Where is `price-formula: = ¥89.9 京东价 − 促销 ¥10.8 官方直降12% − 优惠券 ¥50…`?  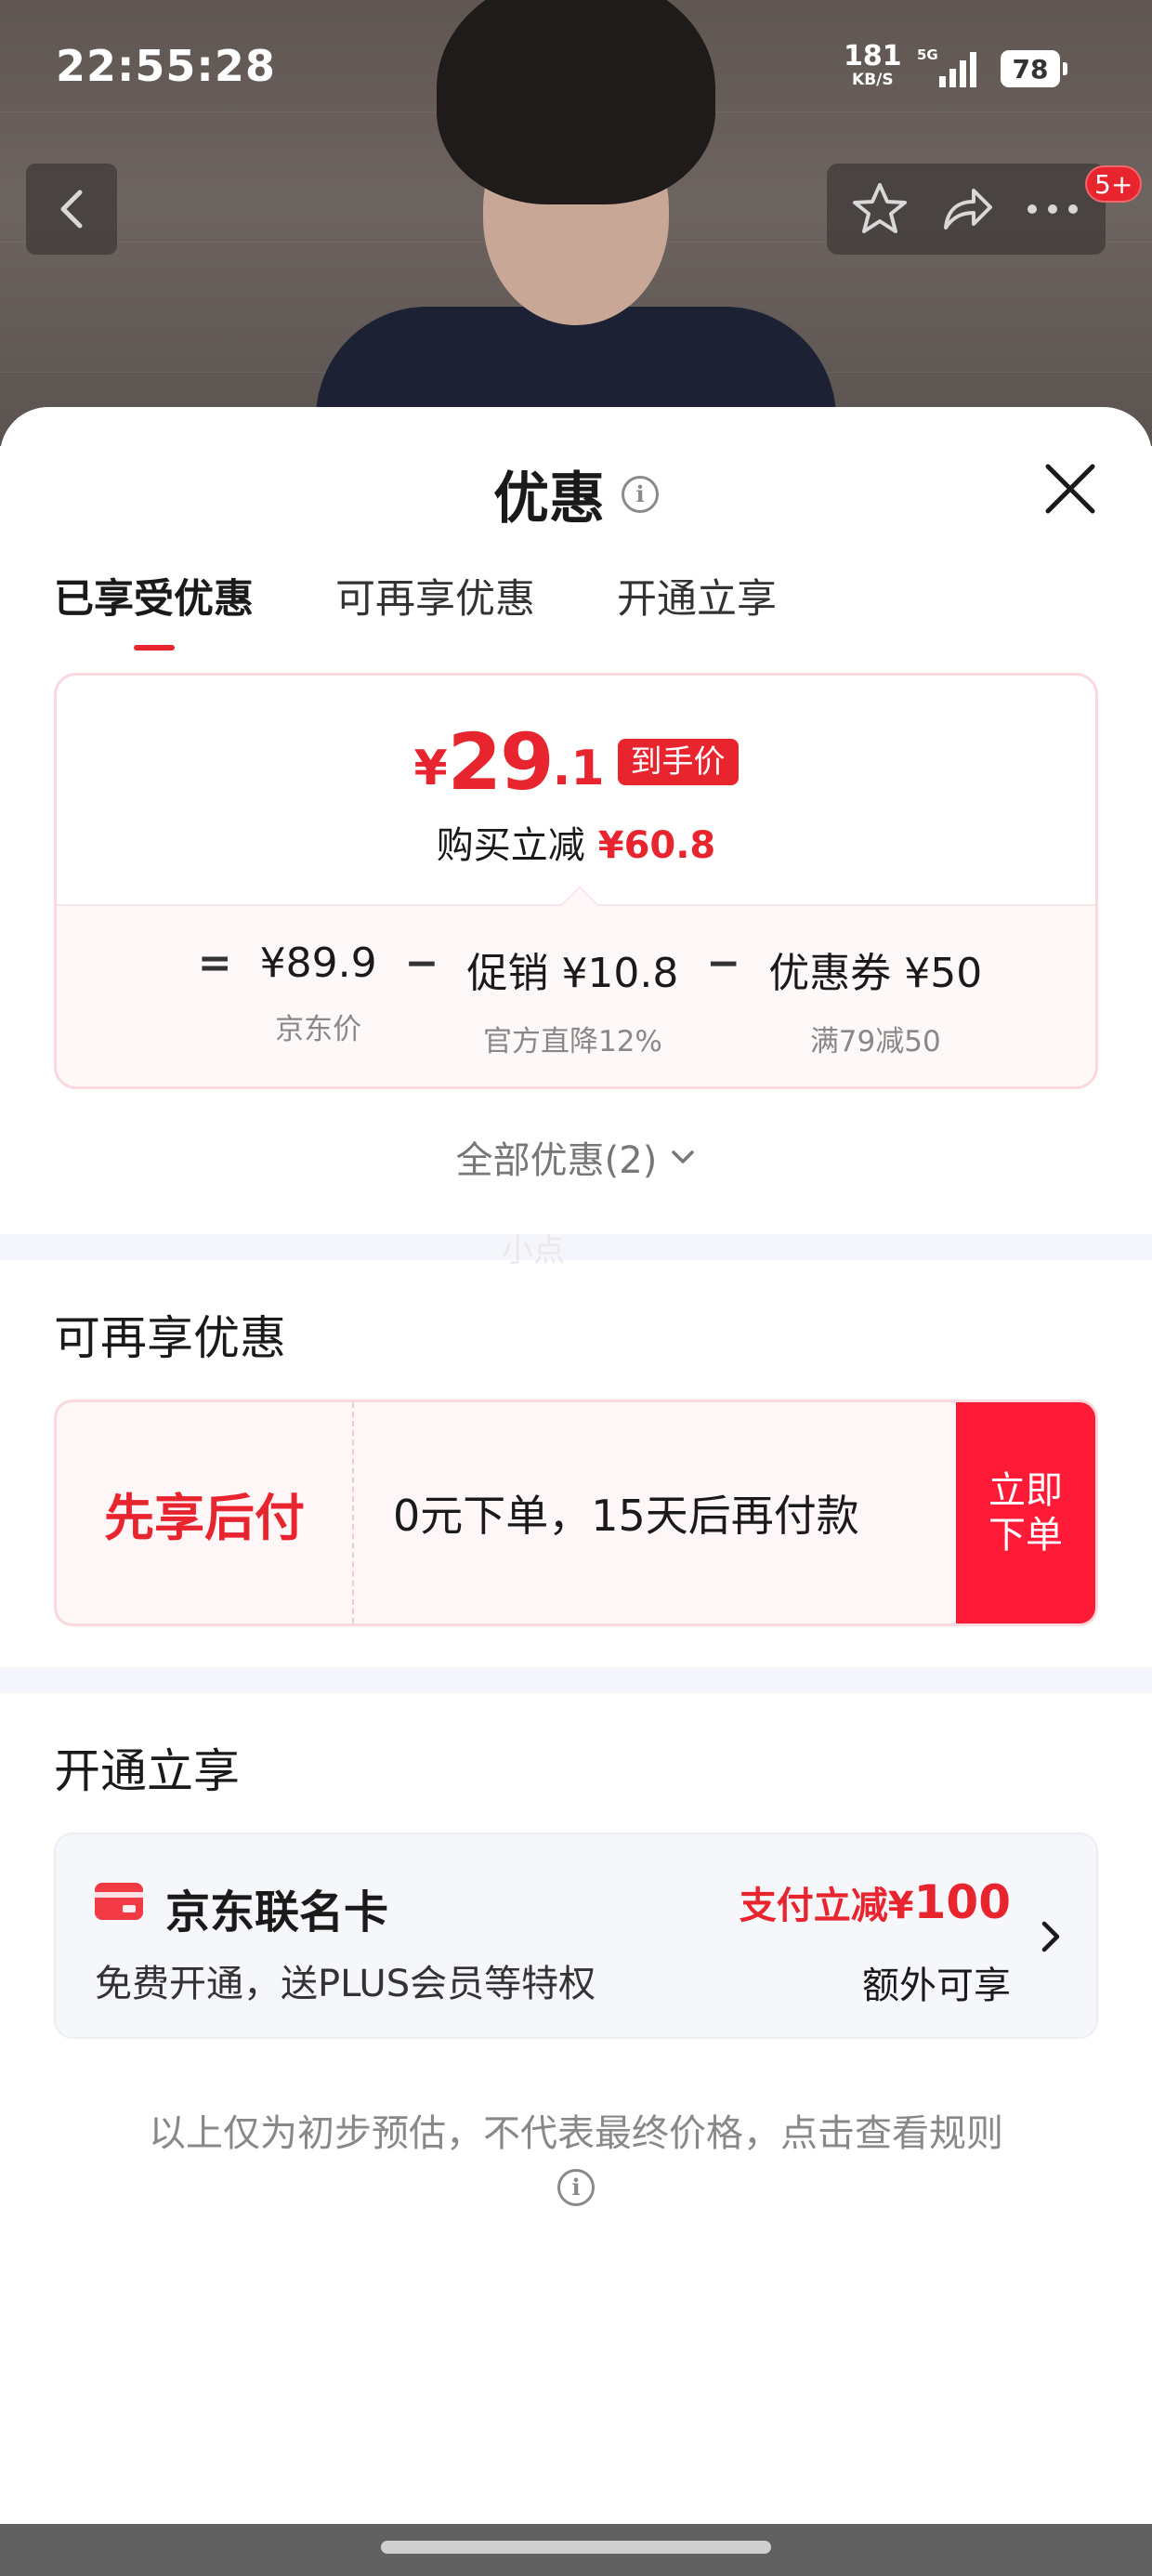
price-formula: = ¥89.9 京东价 − 促销 ¥10.8 官方直降12% − 优惠券 ¥50… is located at coordinates (576, 999).